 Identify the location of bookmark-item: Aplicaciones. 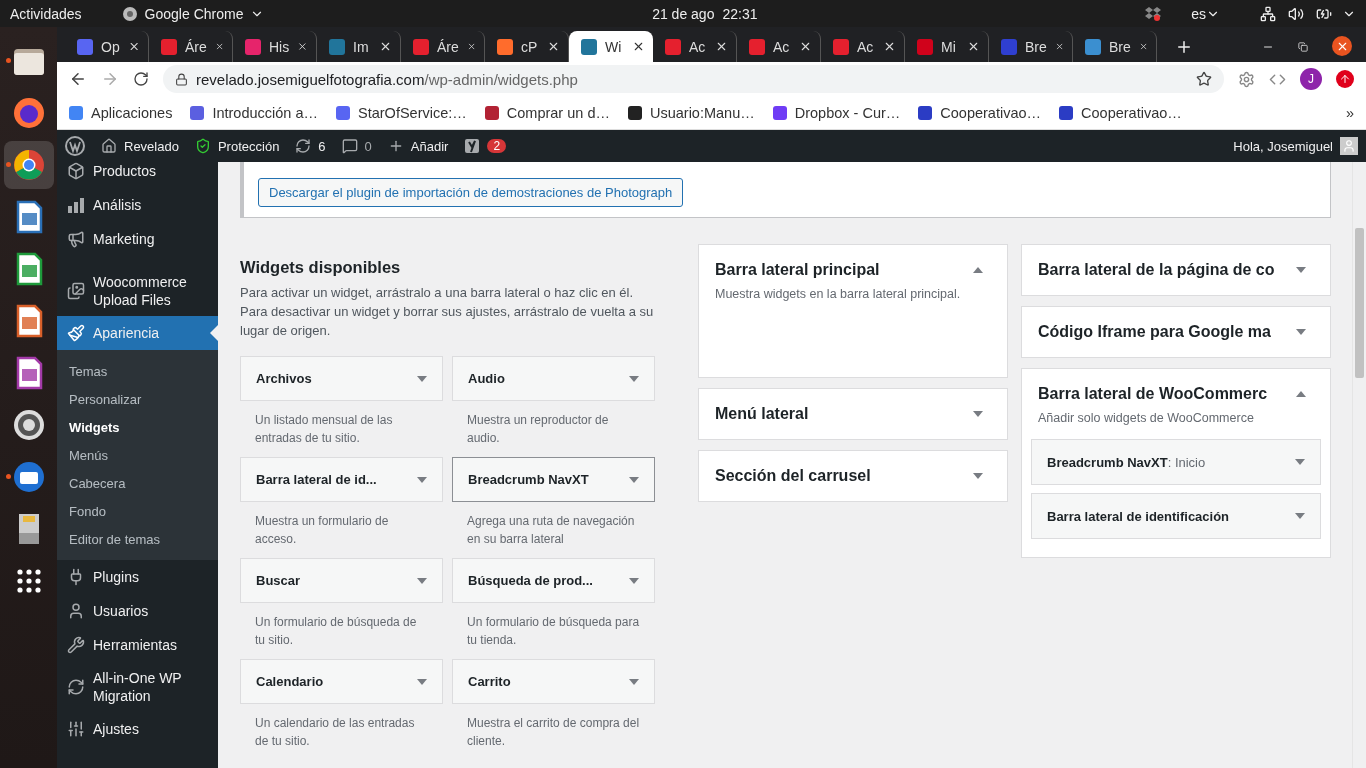
(121, 112).